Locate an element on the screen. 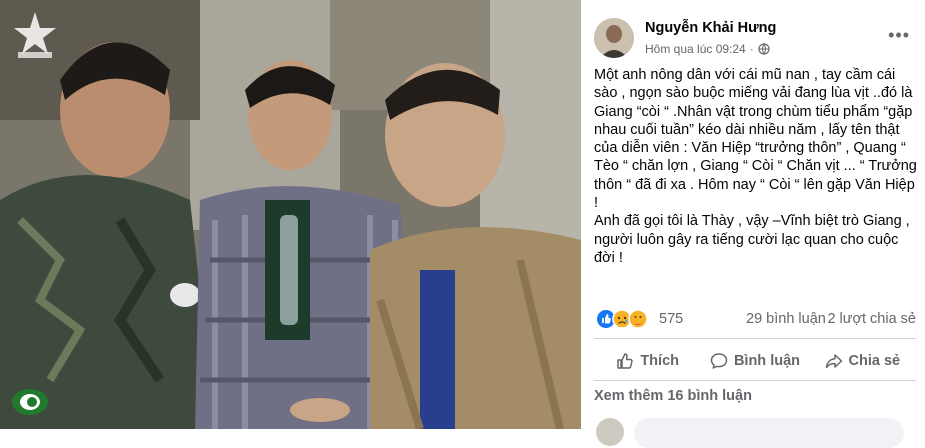 The width and height of the screenshot is (925, 448). share-icon is located at coordinates (833, 361).